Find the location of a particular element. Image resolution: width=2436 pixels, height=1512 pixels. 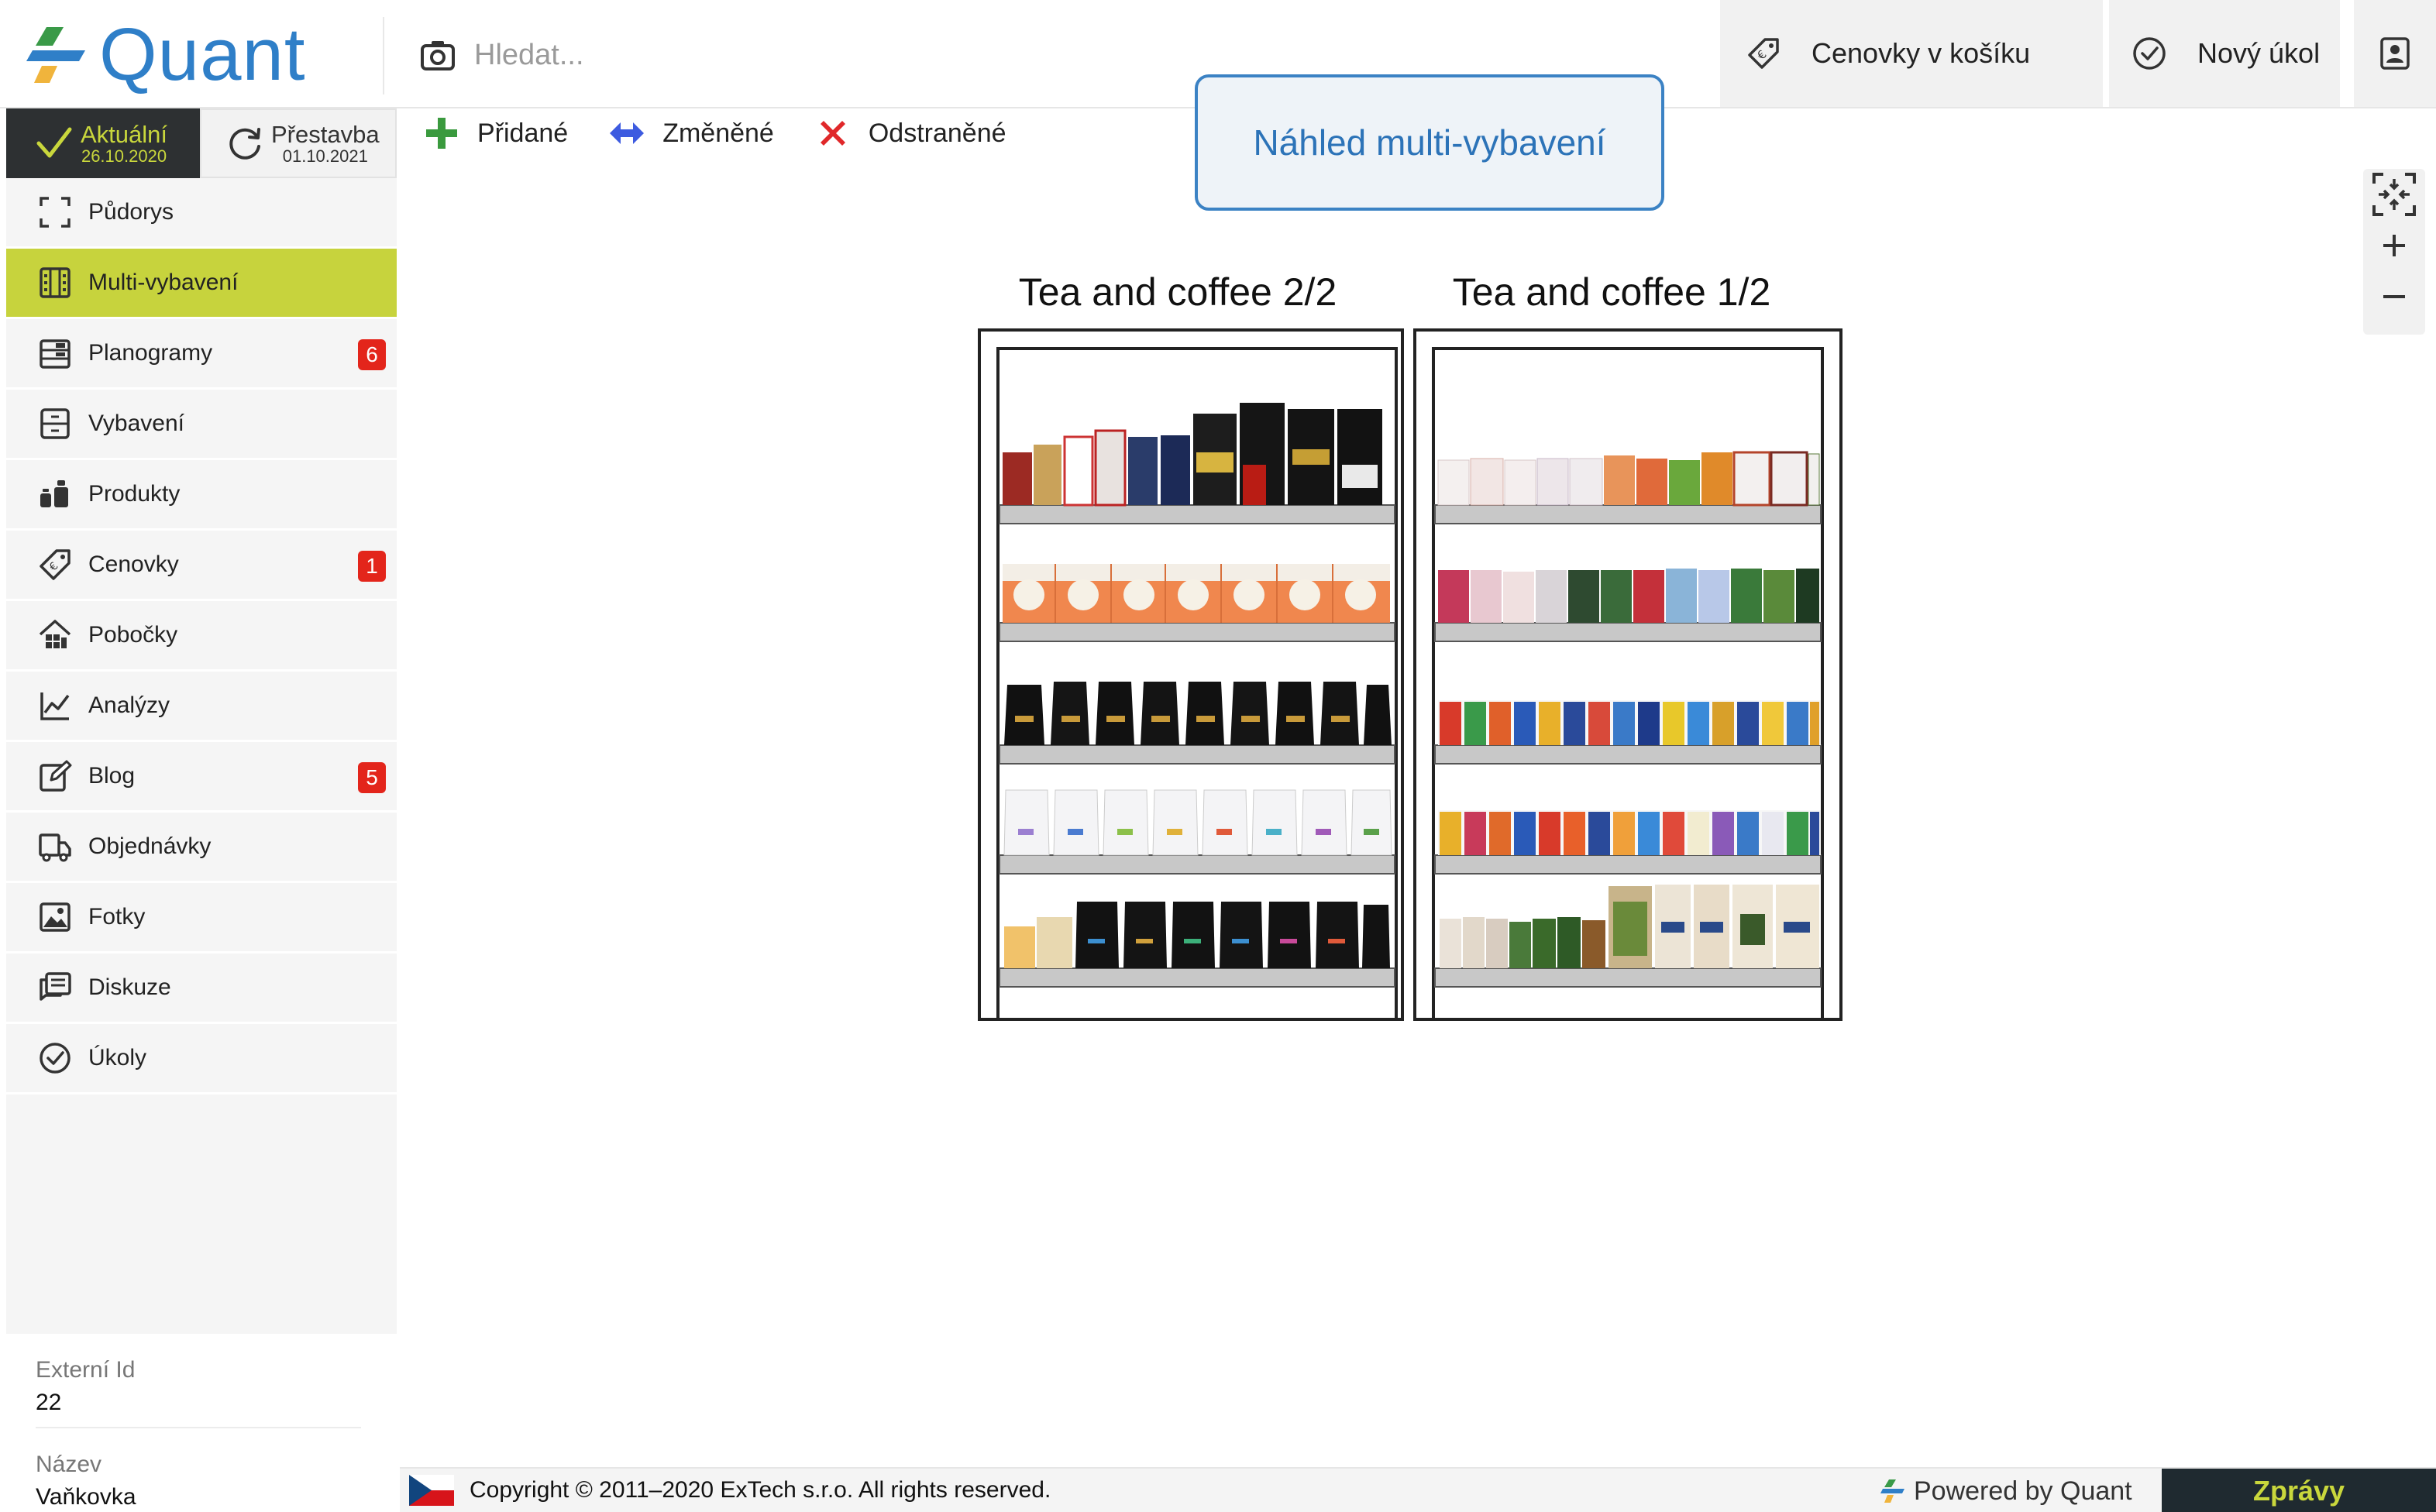

price-tags-cart-label: Cenovky v košíku is located at coordinates (1921, 53).